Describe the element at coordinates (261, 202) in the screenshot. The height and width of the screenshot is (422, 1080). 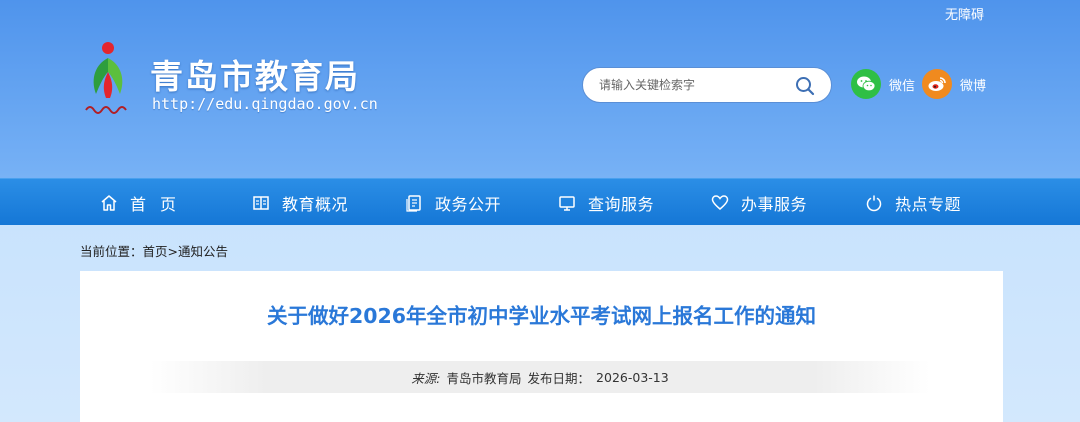
I see `book-icon` at that location.